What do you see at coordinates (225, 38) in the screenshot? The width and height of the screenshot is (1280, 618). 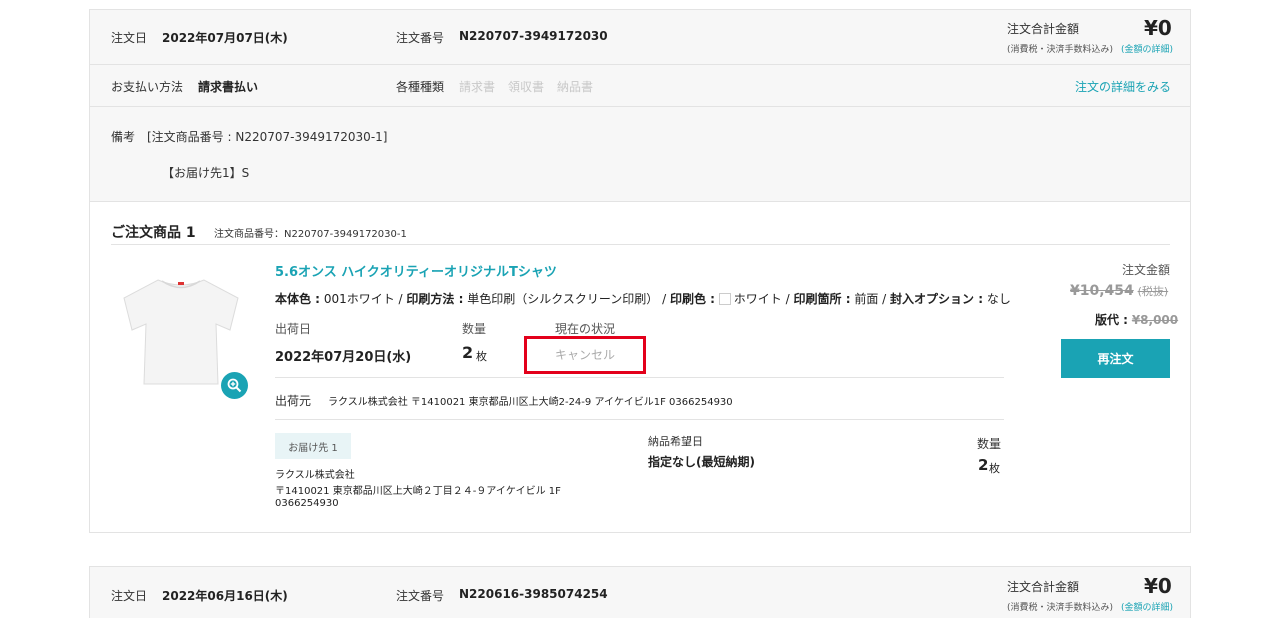 I see `order-date: 2022年07月07日(木)` at bounding box center [225, 38].